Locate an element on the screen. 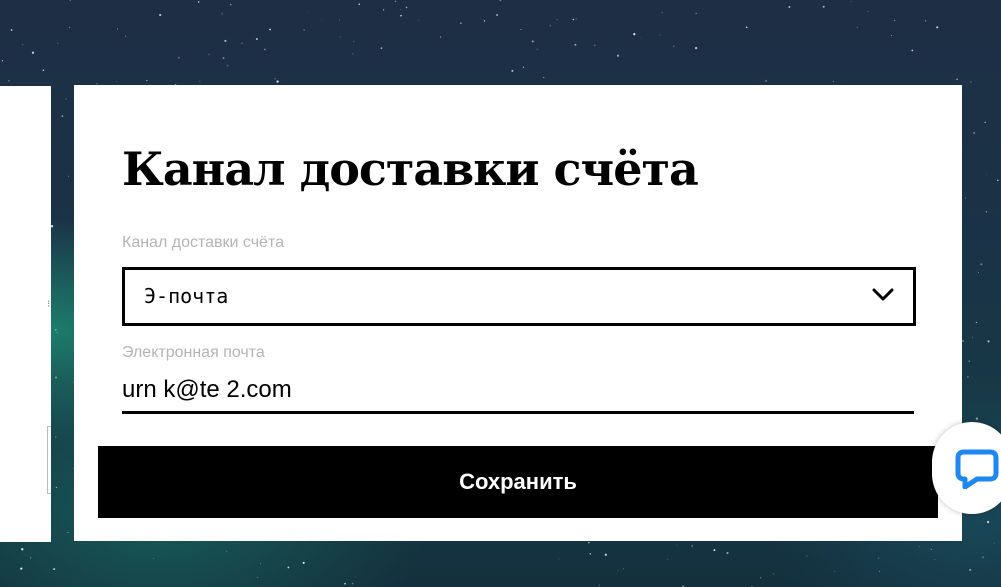  chevron-down-icon is located at coordinates (883, 294).